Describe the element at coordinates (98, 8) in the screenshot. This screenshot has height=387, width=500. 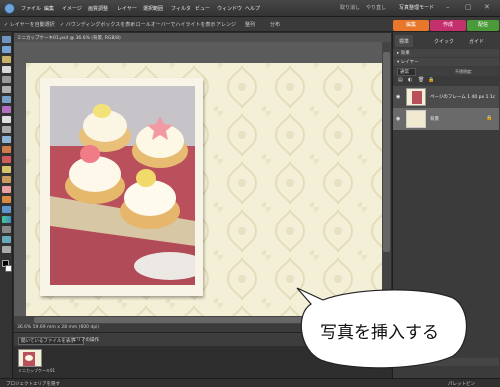
I see `menu-enhance: 画質調整` at that location.